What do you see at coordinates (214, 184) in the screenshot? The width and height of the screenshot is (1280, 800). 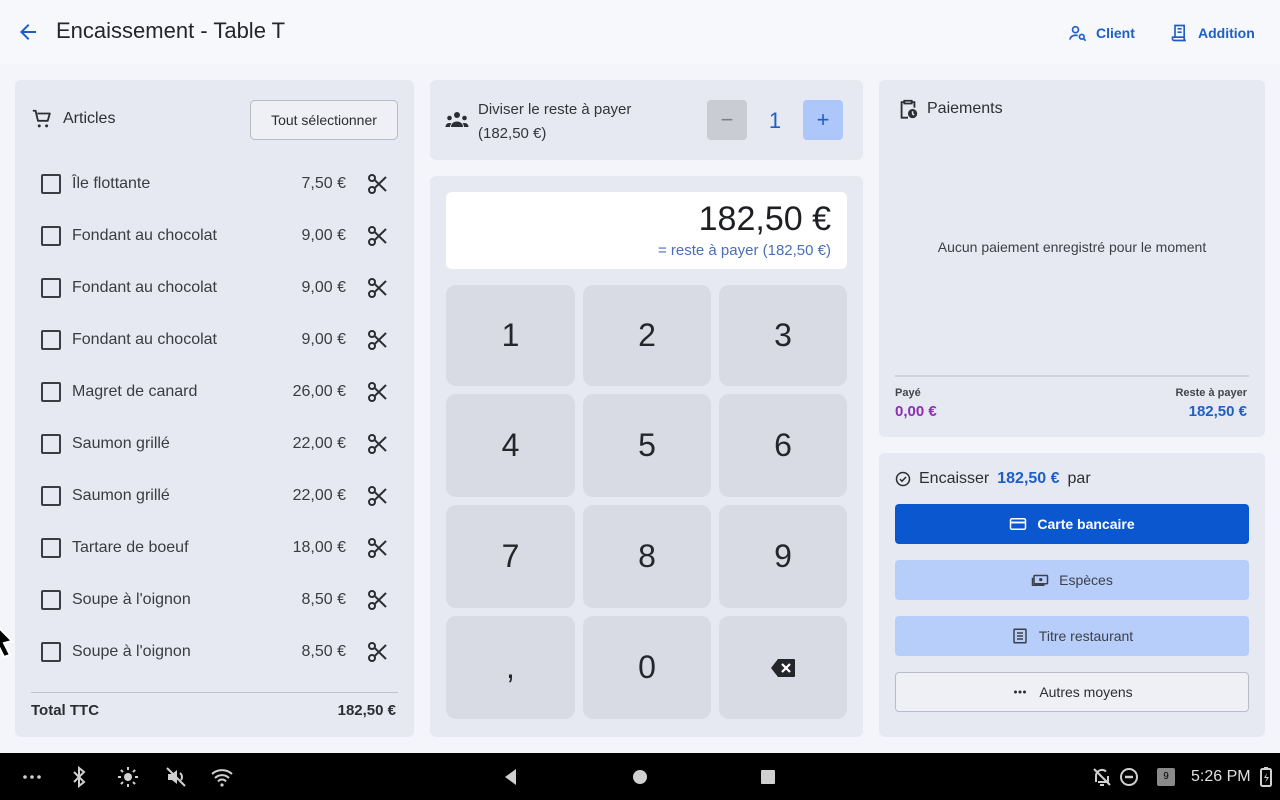 I see `article-row: Île flottante 7,50 €` at bounding box center [214, 184].